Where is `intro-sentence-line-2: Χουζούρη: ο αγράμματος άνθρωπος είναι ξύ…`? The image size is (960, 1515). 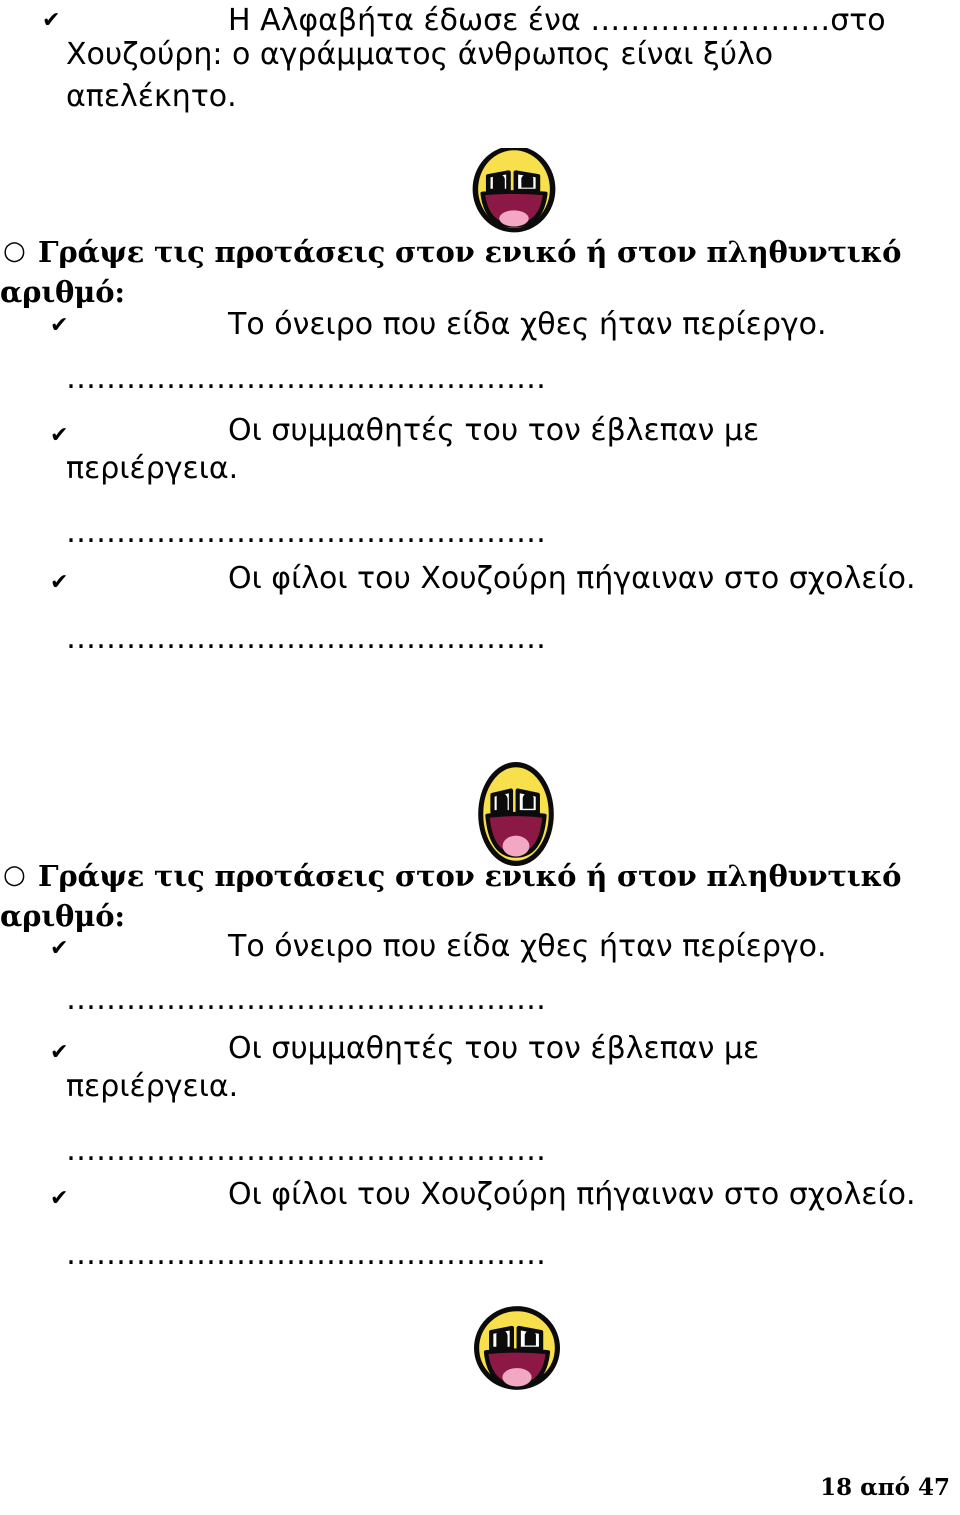 intro-sentence-line-2: Χουζούρη: ο αγράμματος άνθρωπος είναι ξύ… is located at coordinates (420, 54).